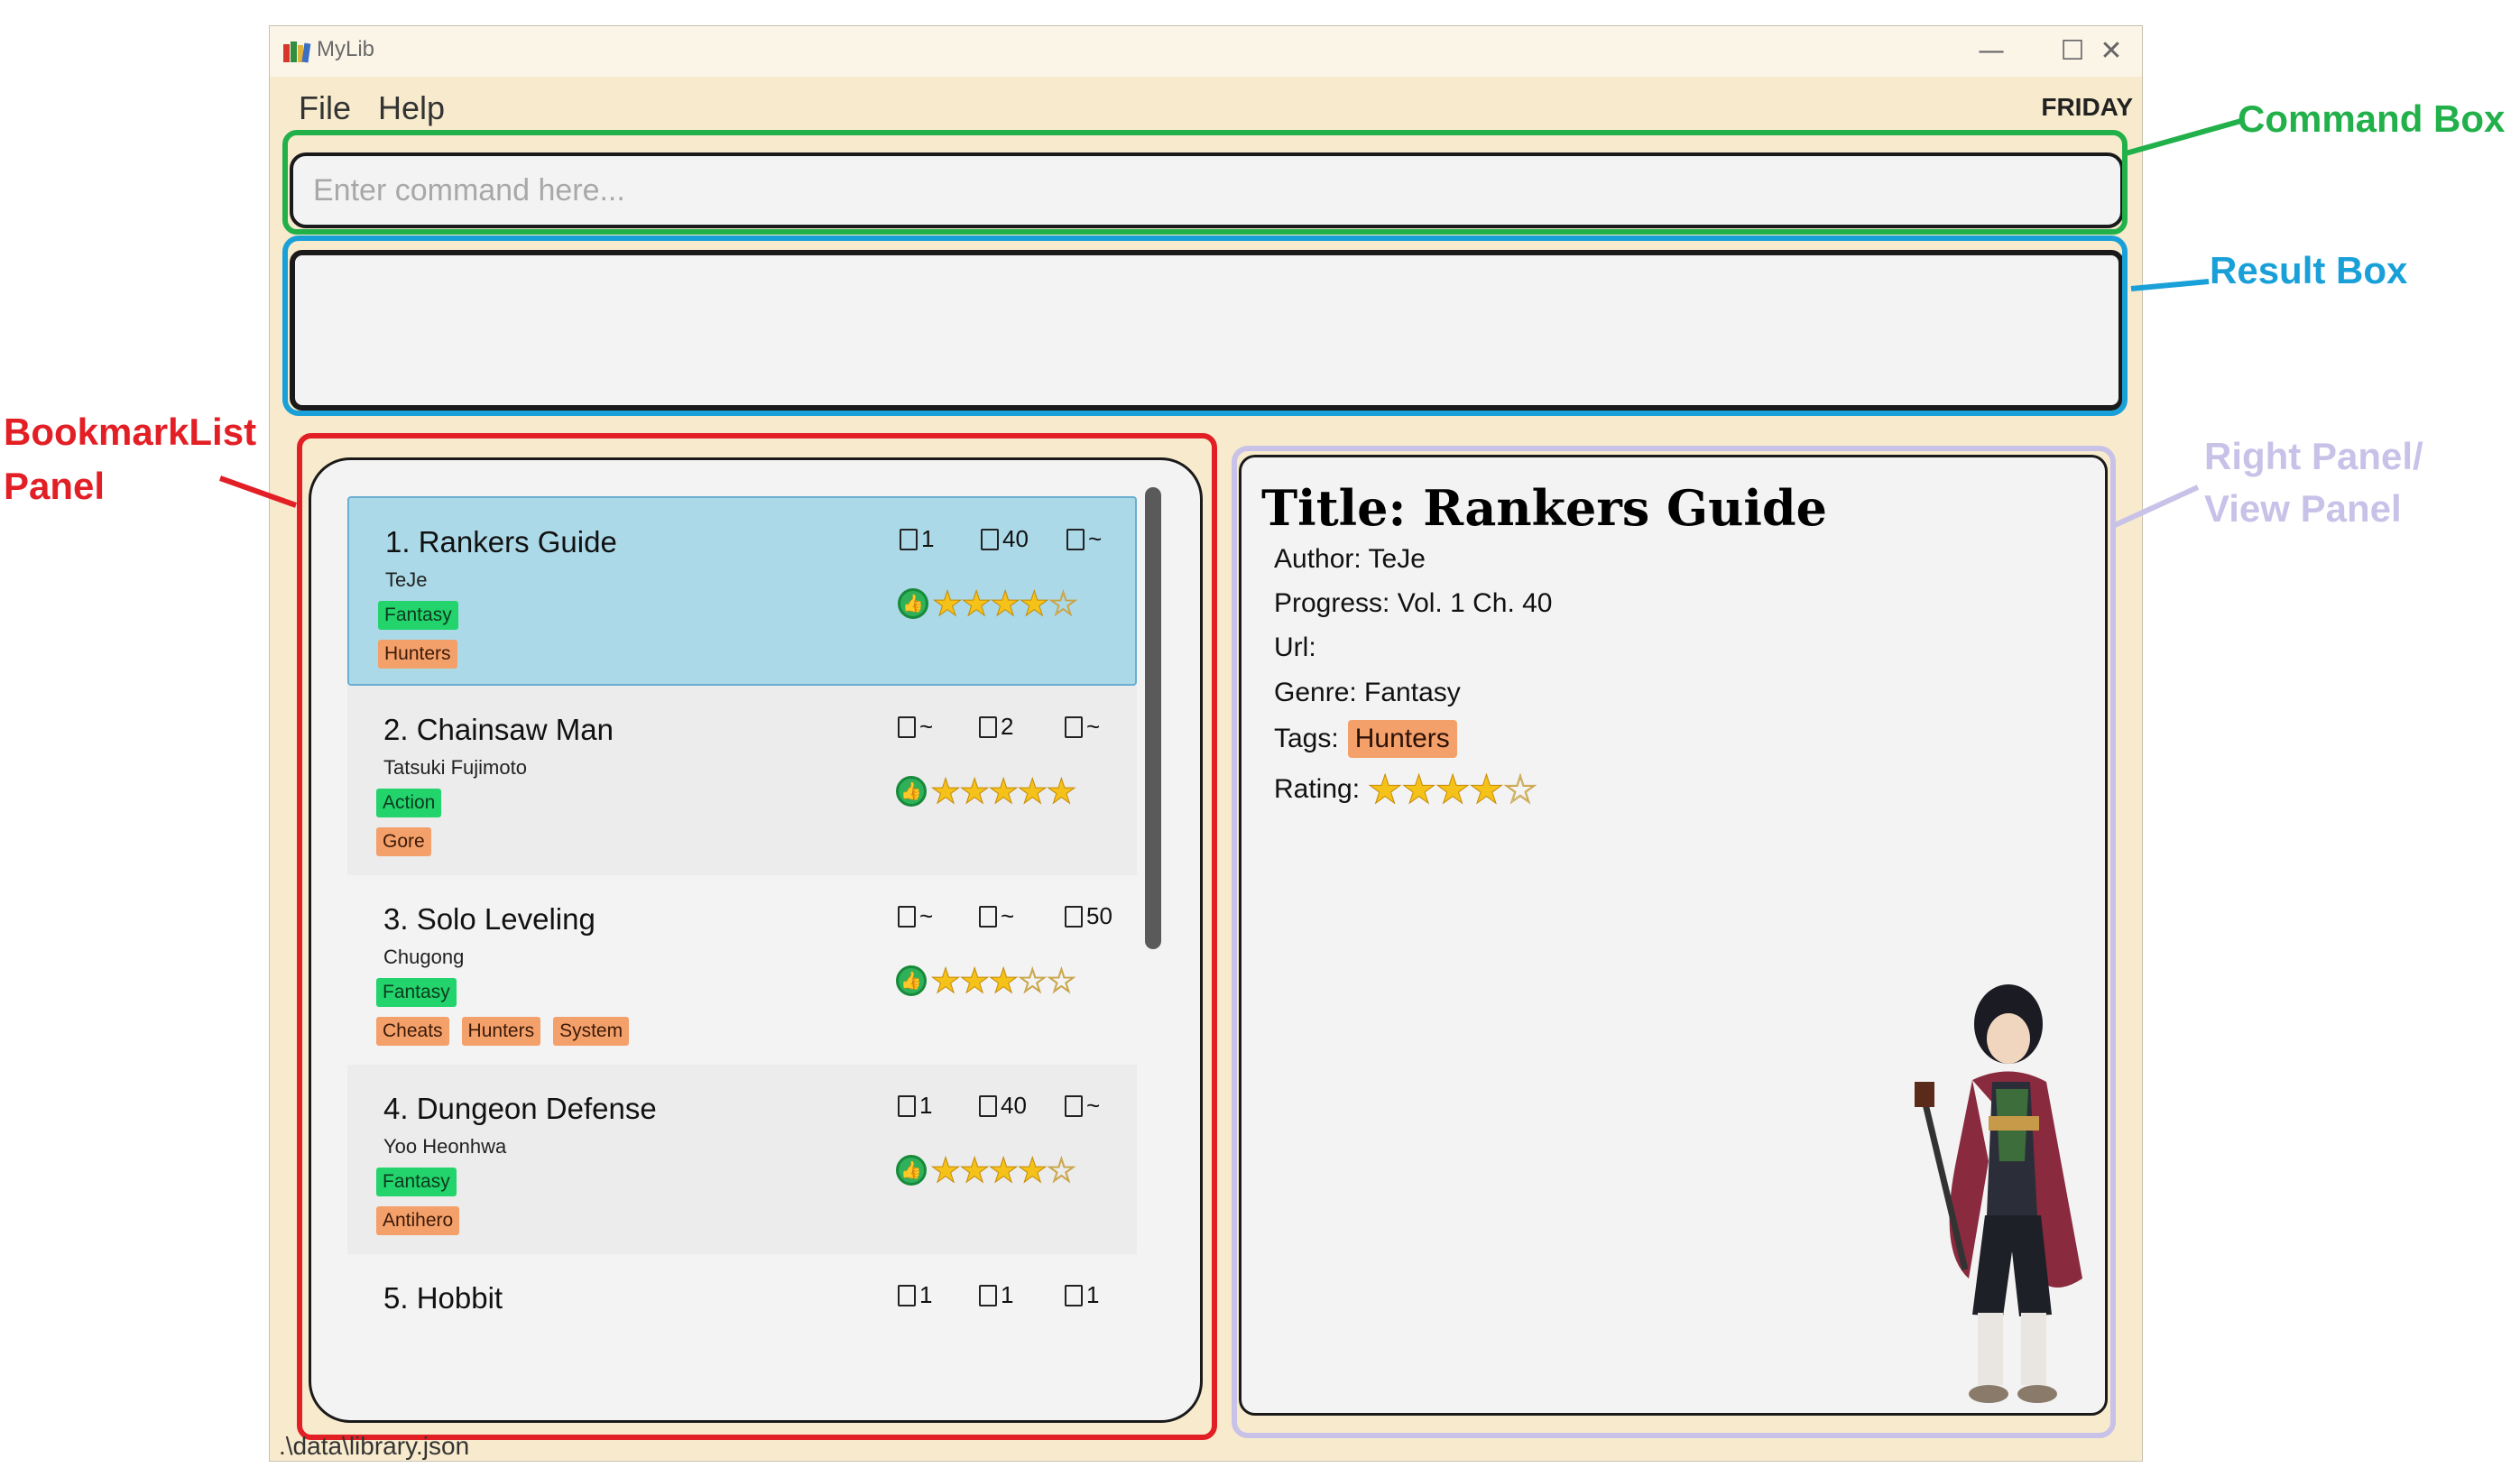  Describe the element at coordinates (297, 53) in the screenshot. I see `app-books-icon` at that location.